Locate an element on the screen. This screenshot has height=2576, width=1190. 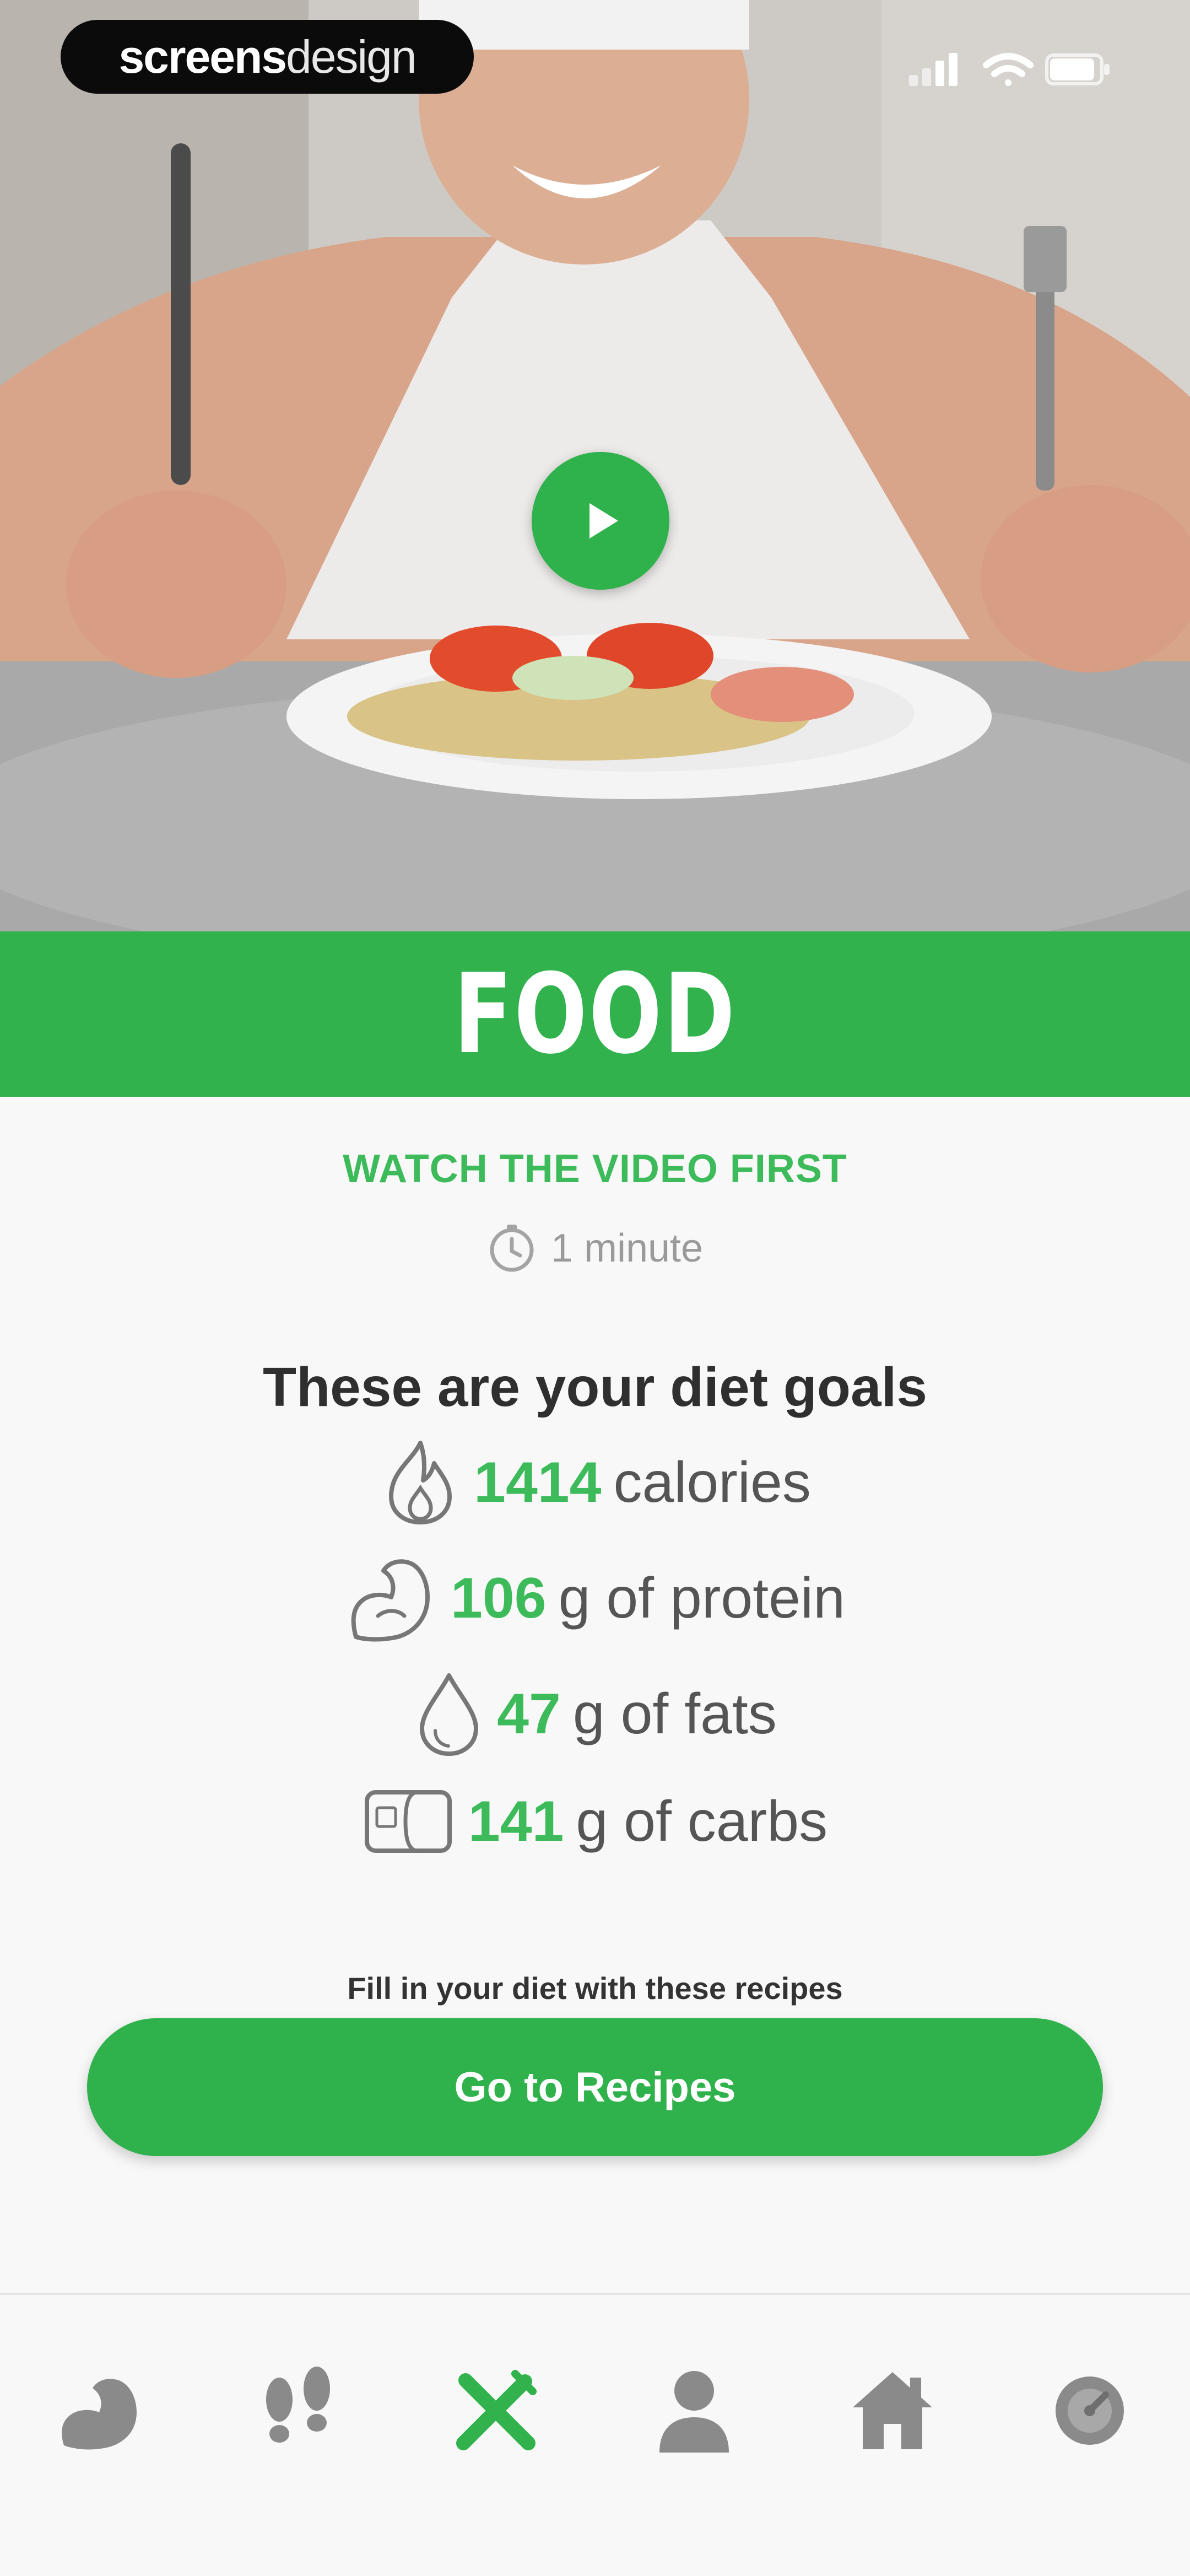
nav-food is located at coordinates (496, 2411).